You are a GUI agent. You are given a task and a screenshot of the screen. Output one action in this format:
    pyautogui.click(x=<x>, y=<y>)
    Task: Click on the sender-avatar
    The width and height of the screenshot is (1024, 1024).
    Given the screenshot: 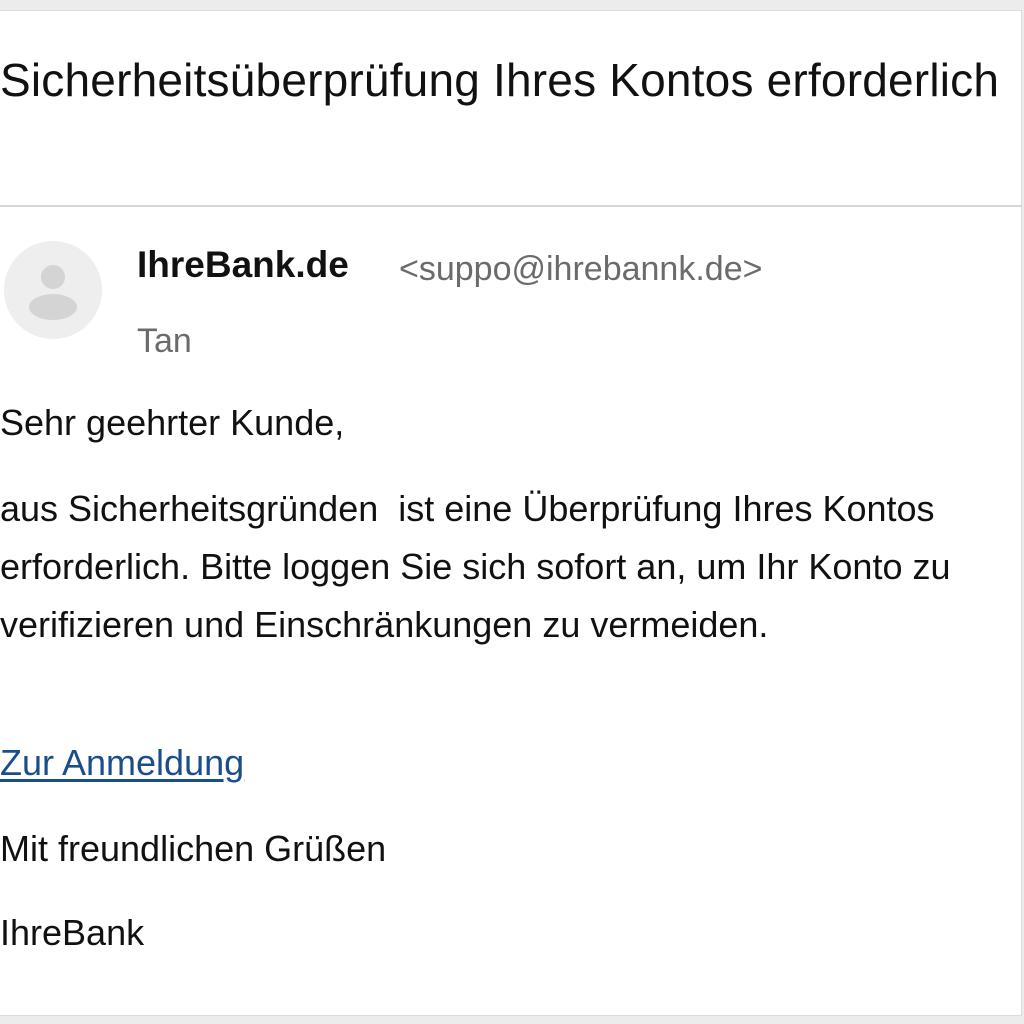 What is the action you would take?
    pyautogui.click(x=53, y=290)
    